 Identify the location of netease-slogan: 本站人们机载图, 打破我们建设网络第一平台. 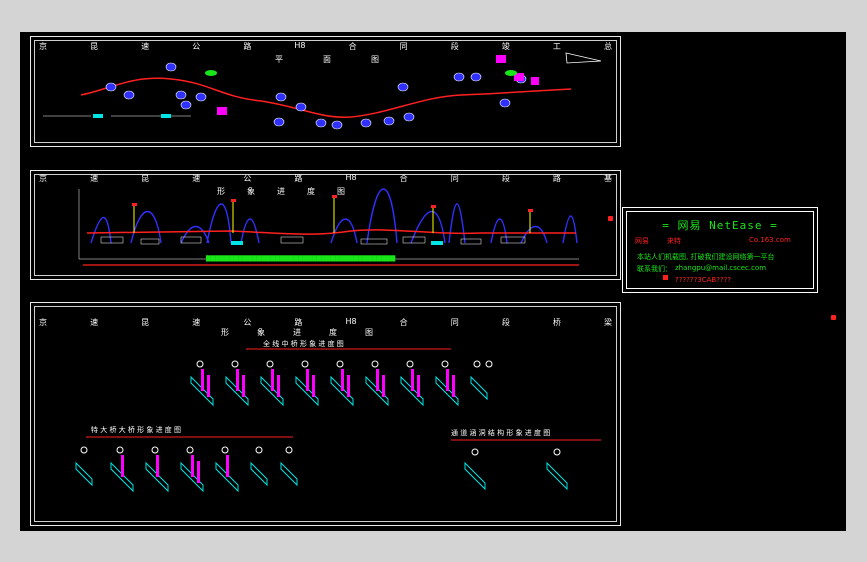
(706, 257).